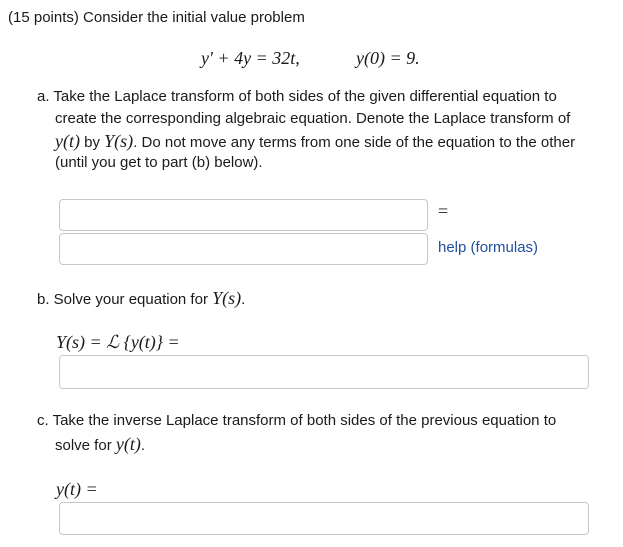 The image size is (623, 547). Describe the element at coordinates (125, 299) in the screenshot. I see `part-b-text: b. Solve your equation for` at that location.